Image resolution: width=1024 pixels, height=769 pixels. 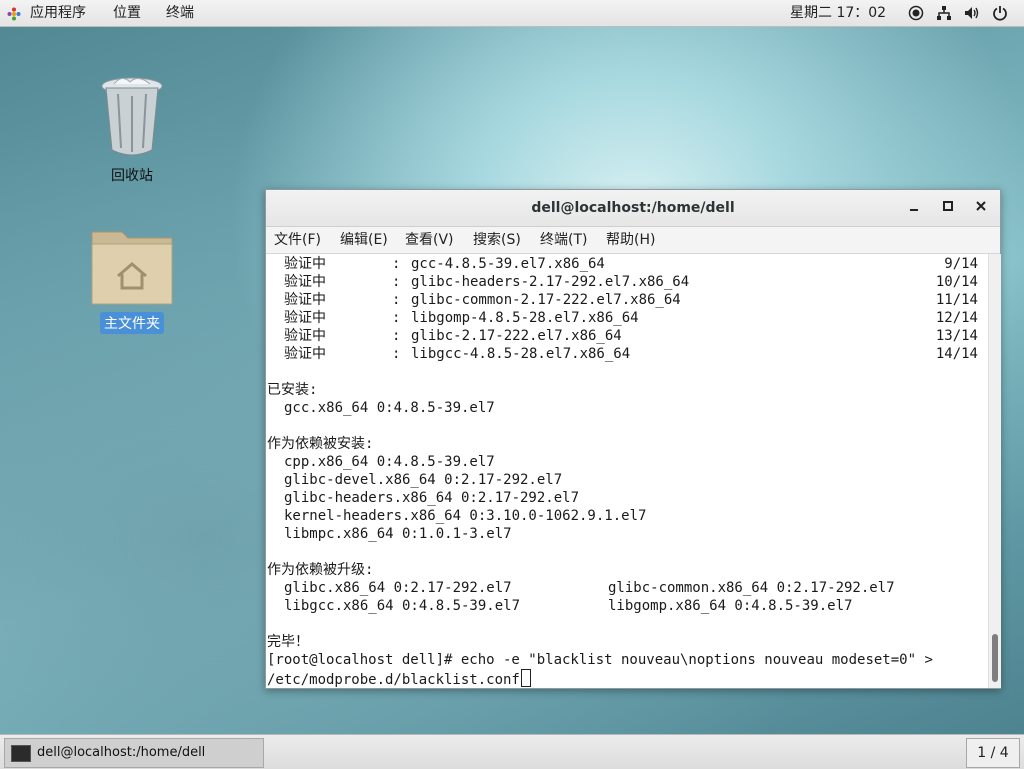 What do you see at coordinates (916, 13) in the screenshot?
I see `record-icon` at bounding box center [916, 13].